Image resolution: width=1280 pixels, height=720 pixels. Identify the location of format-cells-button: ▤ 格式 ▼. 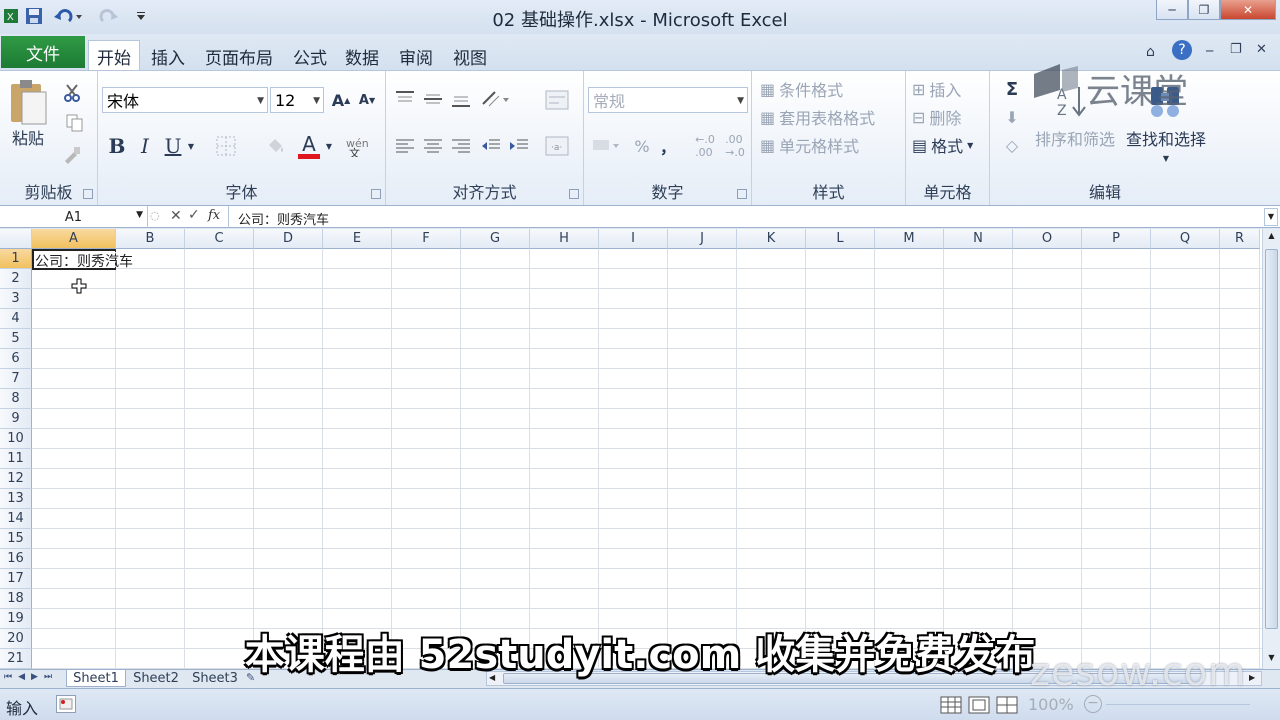
(950, 145).